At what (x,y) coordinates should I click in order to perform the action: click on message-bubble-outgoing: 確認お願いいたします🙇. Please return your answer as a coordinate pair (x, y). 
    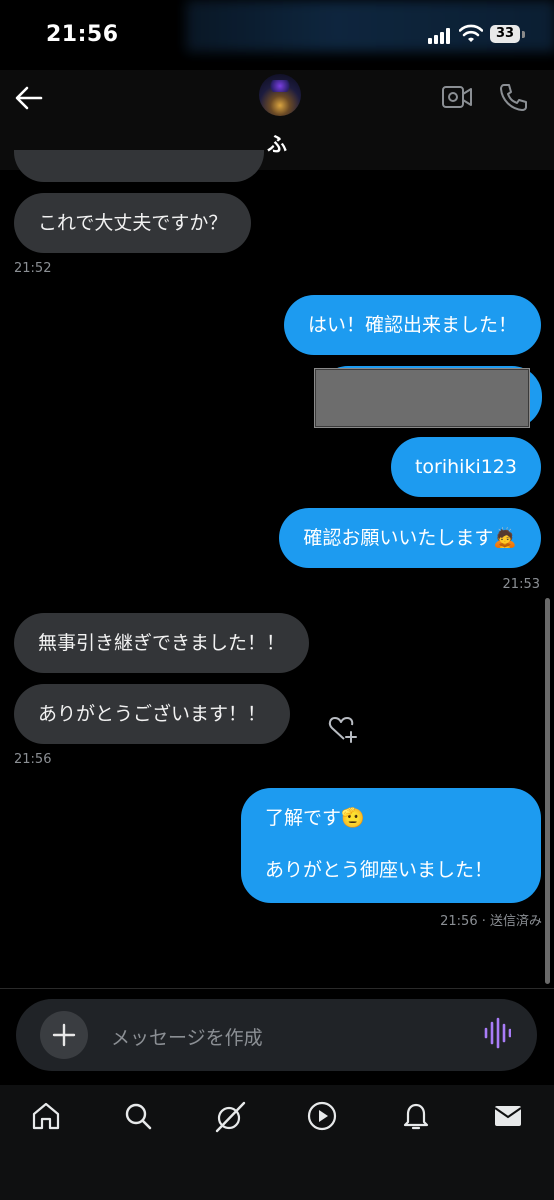
    Looking at the image, I should click on (410, 538).